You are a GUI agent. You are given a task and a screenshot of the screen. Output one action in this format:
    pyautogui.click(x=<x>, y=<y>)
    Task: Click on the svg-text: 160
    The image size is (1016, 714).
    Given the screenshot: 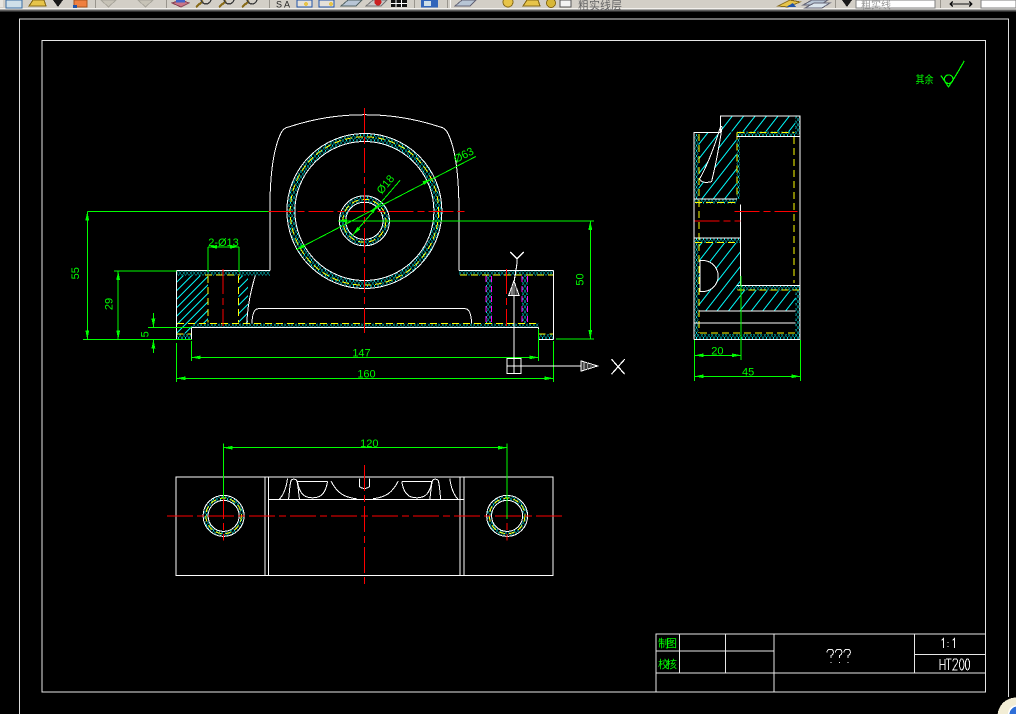 What is the action you would take?
    pyautogui.click(x=366, y=375)
    